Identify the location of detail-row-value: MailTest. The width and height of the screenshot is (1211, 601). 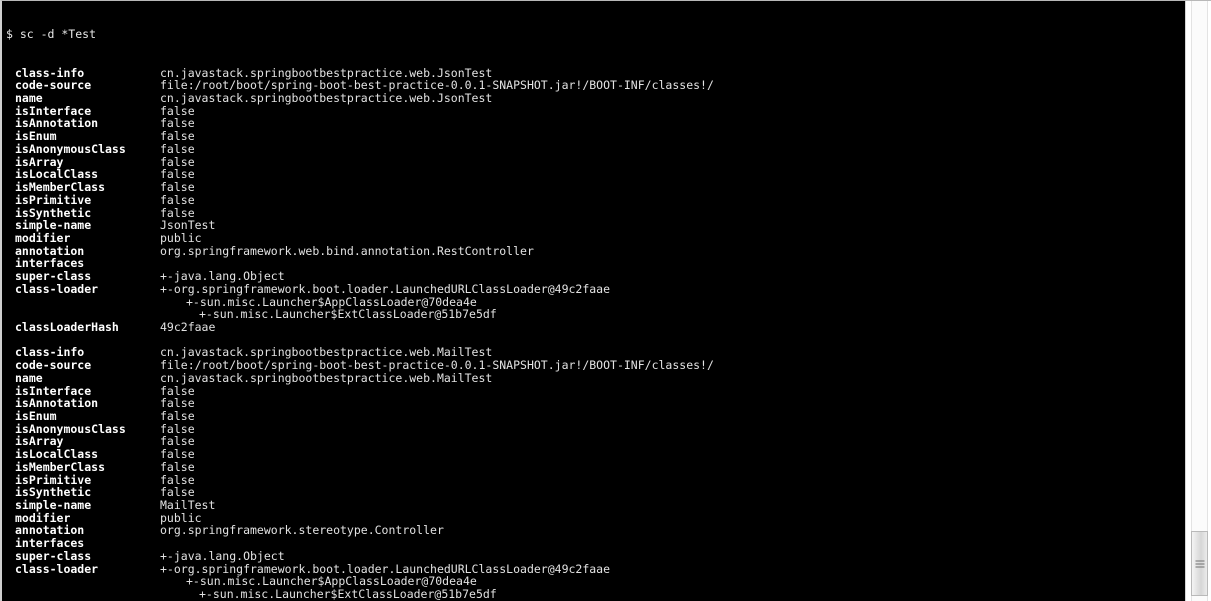
(188, 505).